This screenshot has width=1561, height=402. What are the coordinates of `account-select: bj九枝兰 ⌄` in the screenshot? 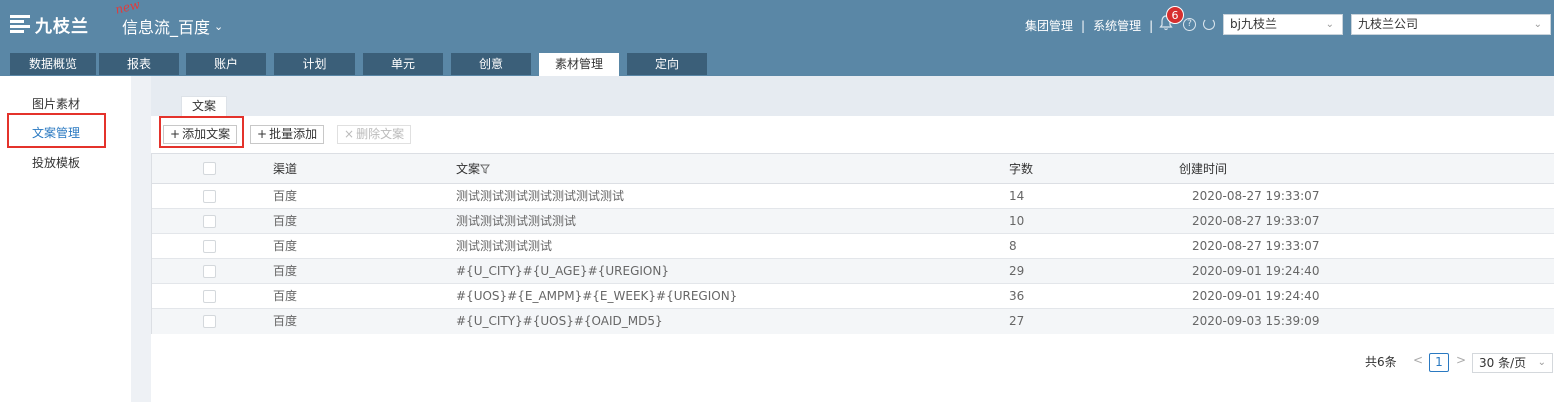 It's located at (1283, 24).